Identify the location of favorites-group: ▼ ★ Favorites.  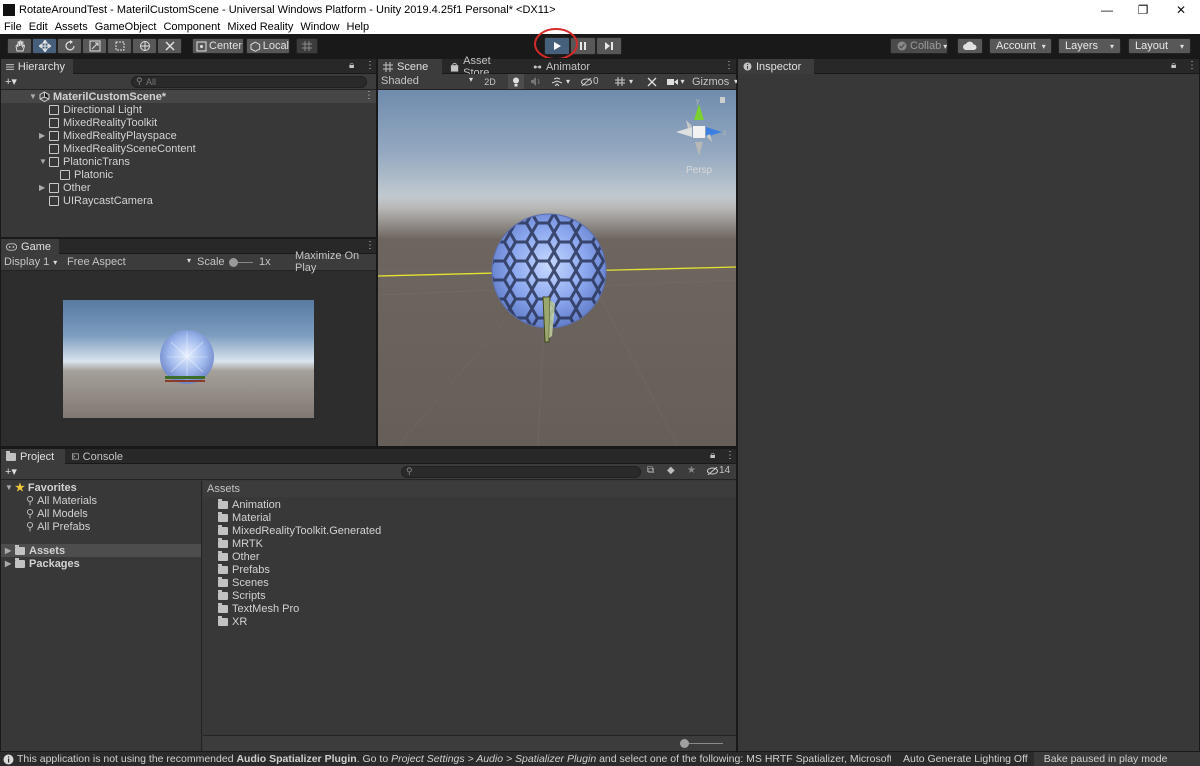
(41, 488).